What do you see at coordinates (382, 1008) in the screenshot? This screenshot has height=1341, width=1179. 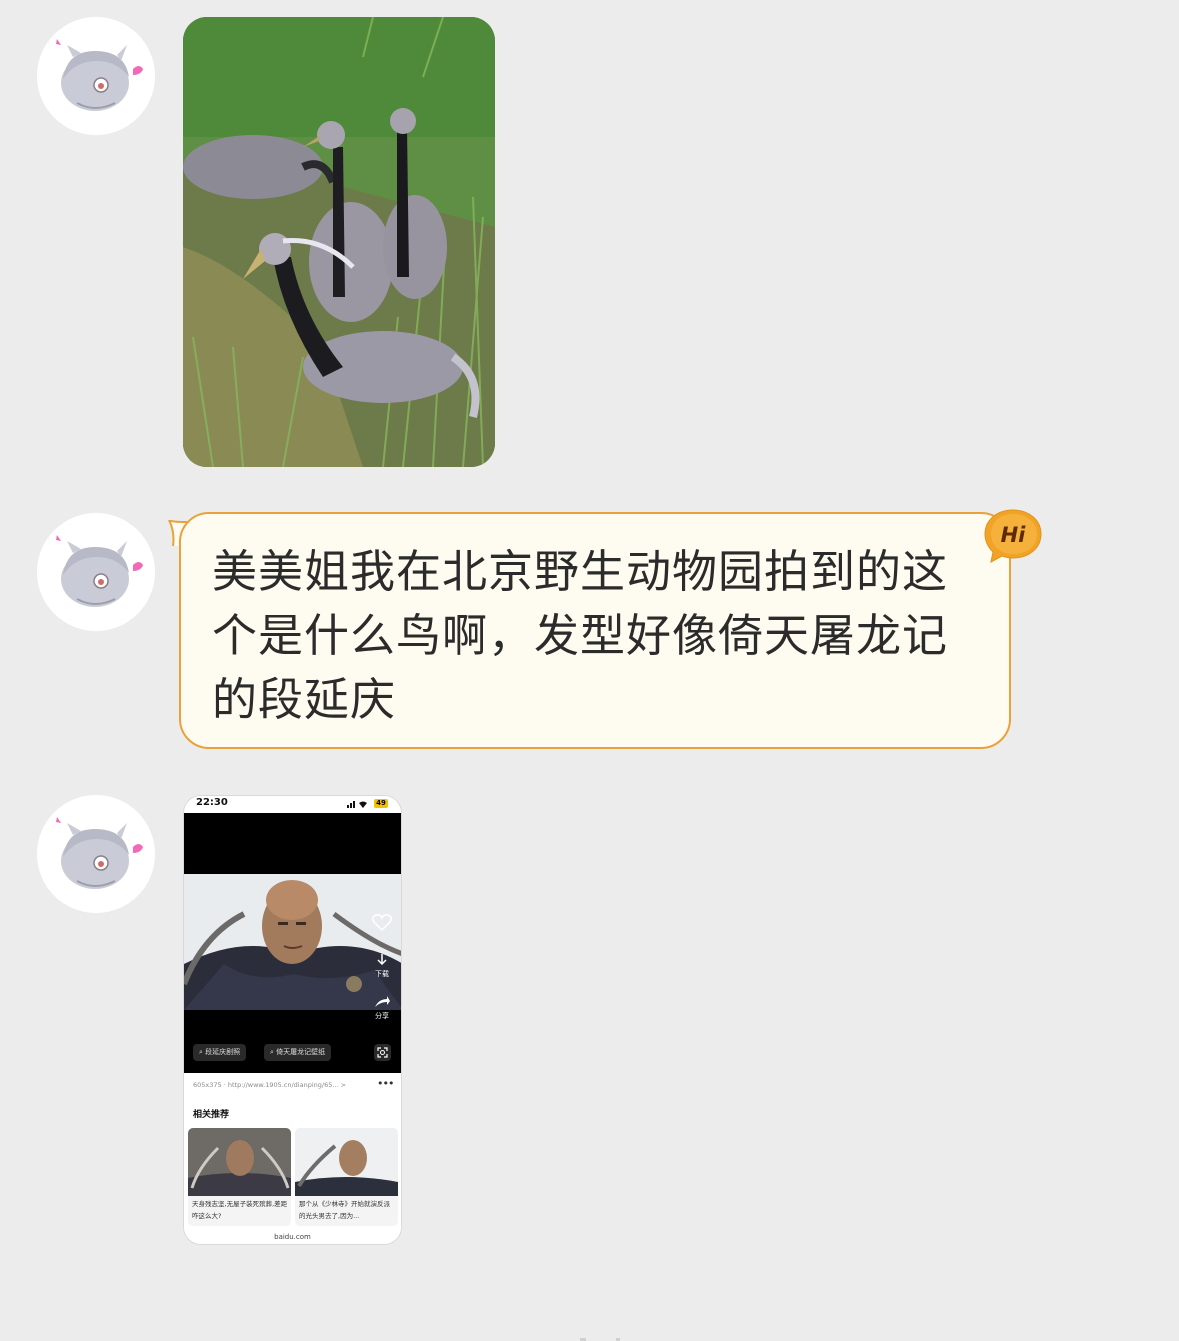 I see `share-action: 分享` at bounding box center [382, 1008].